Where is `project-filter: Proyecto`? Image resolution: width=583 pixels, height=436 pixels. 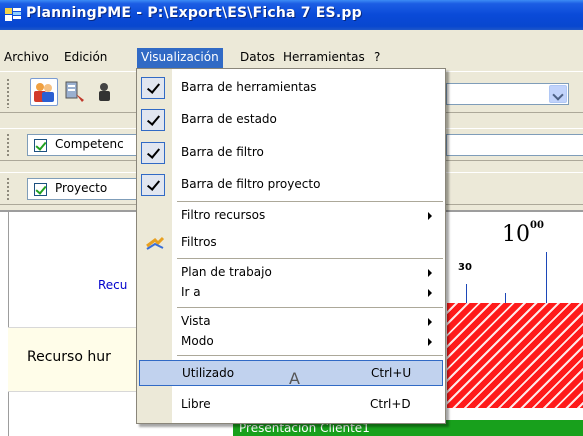 project-filter: Proyecto is located at coordinates (82, 189).